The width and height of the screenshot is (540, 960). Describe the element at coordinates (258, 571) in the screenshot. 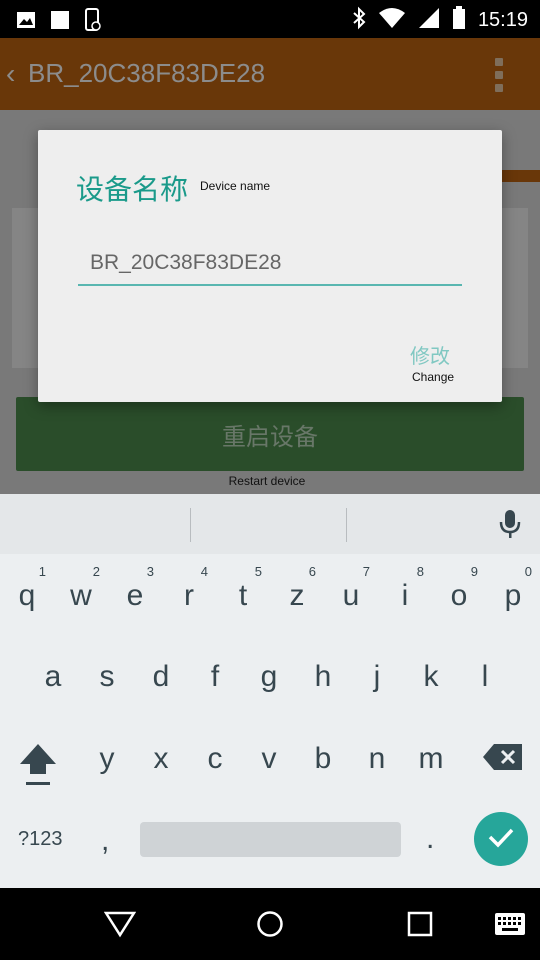

I see `key-hint: 5` at that location.